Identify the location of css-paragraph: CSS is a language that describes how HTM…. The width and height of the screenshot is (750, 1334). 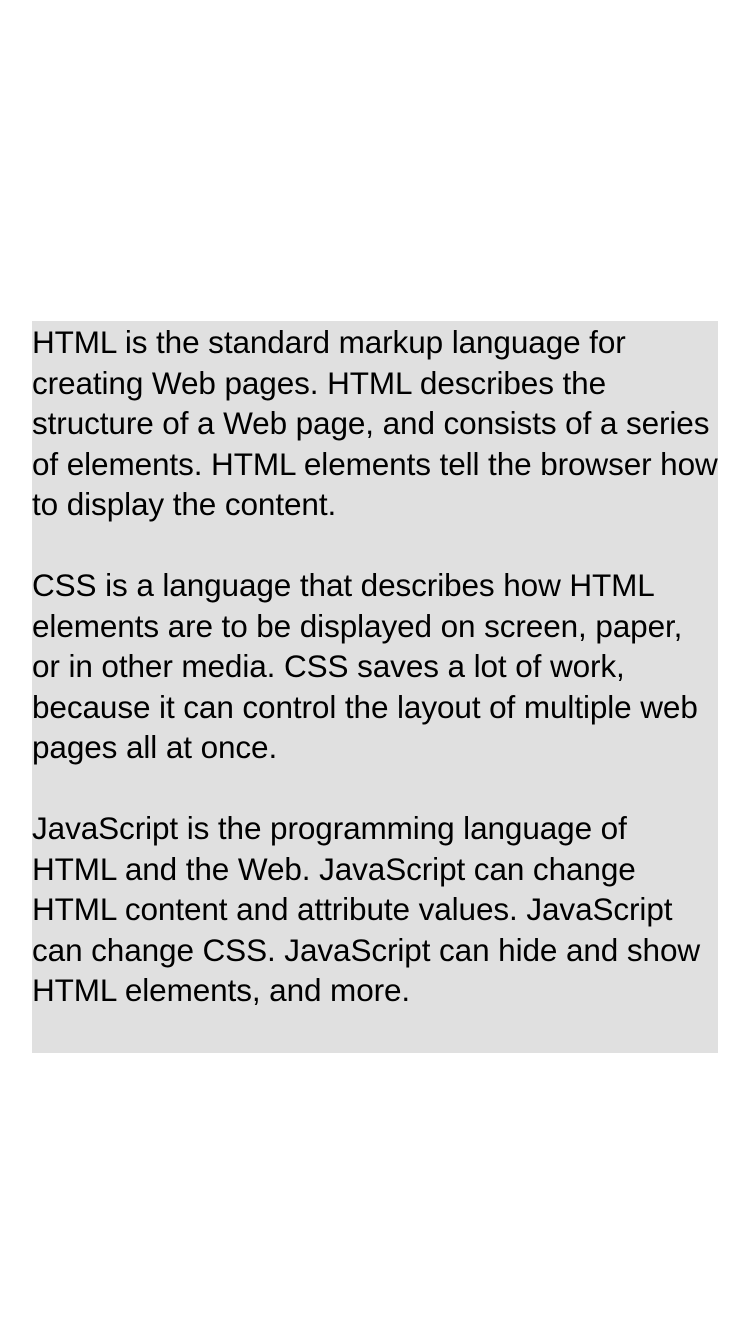
(365, 666).